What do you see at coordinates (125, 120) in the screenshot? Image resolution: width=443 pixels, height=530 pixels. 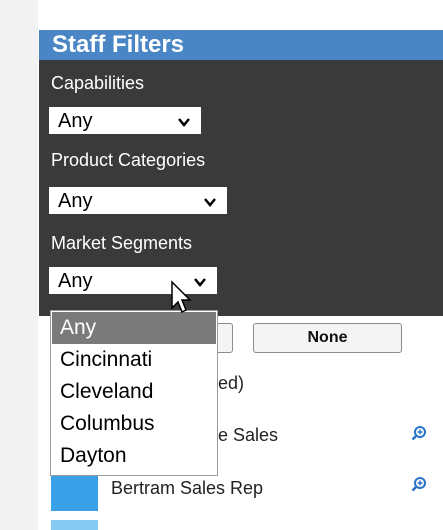 I see `capabilities-select: Any` at bounding box center [125, 120].